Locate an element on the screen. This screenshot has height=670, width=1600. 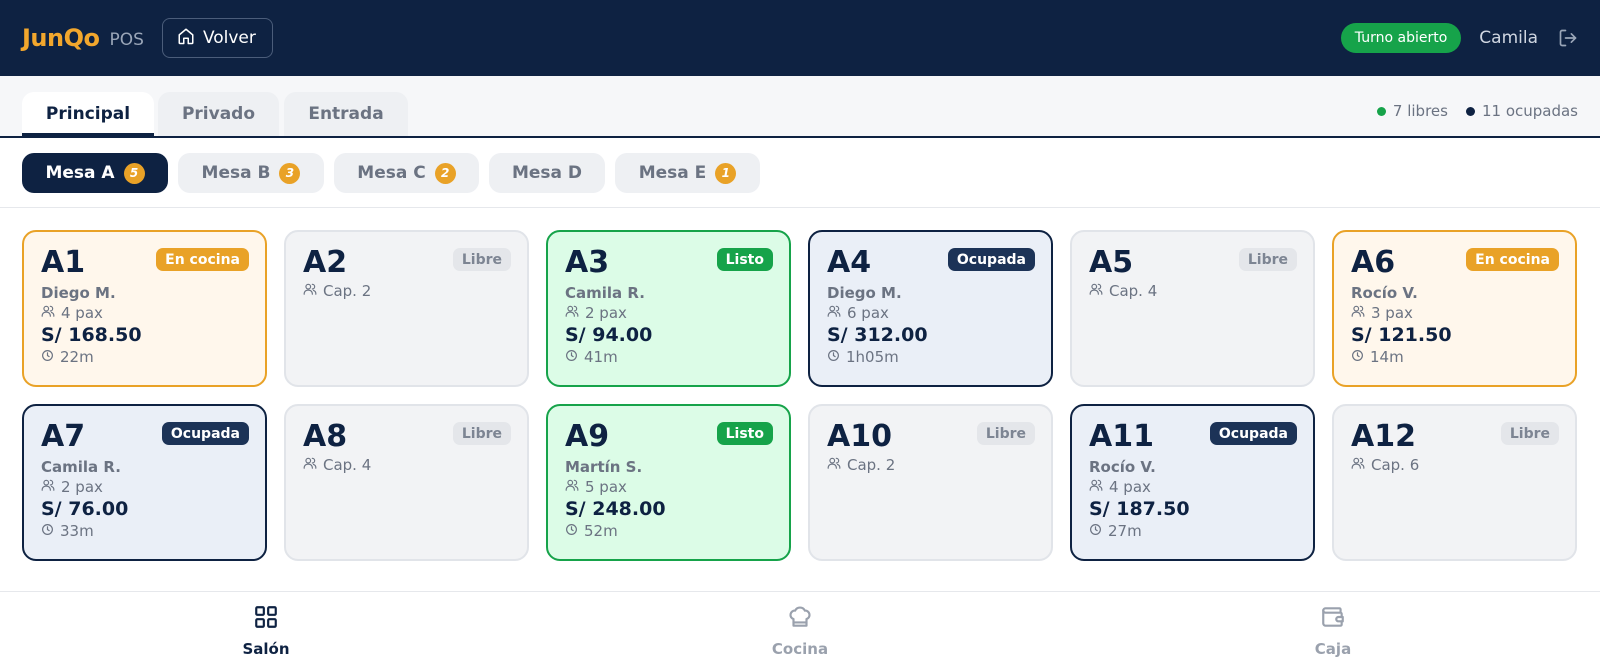
back-button: Volver is located at coordinates (217, 38).